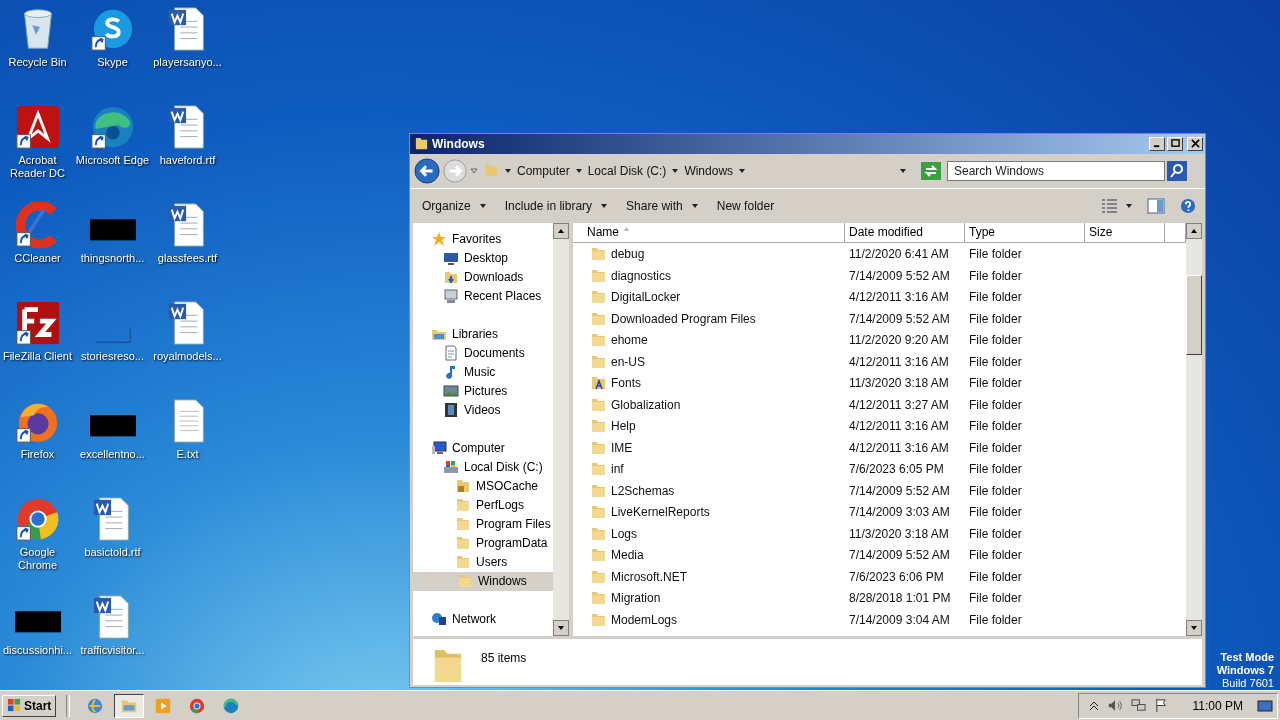  I want to click on acrobat-icon, so click(37, 127).